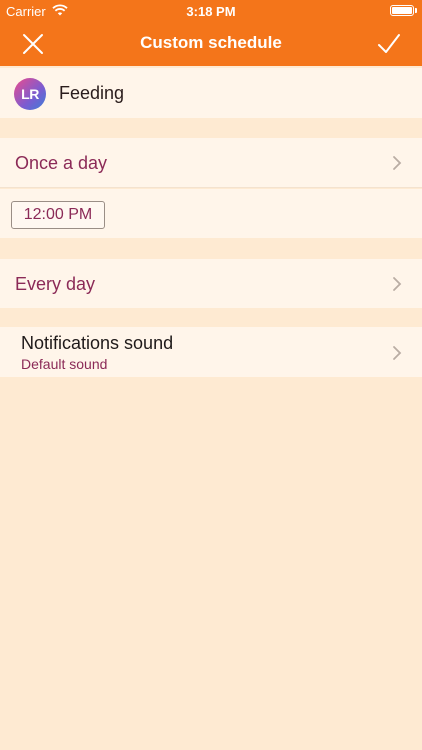 Image resolution: width=422 pixels, height=750 pixels. Describe the element at coordinates (389, 44) in the screenshot. I see `checkmark-icon` at that location.